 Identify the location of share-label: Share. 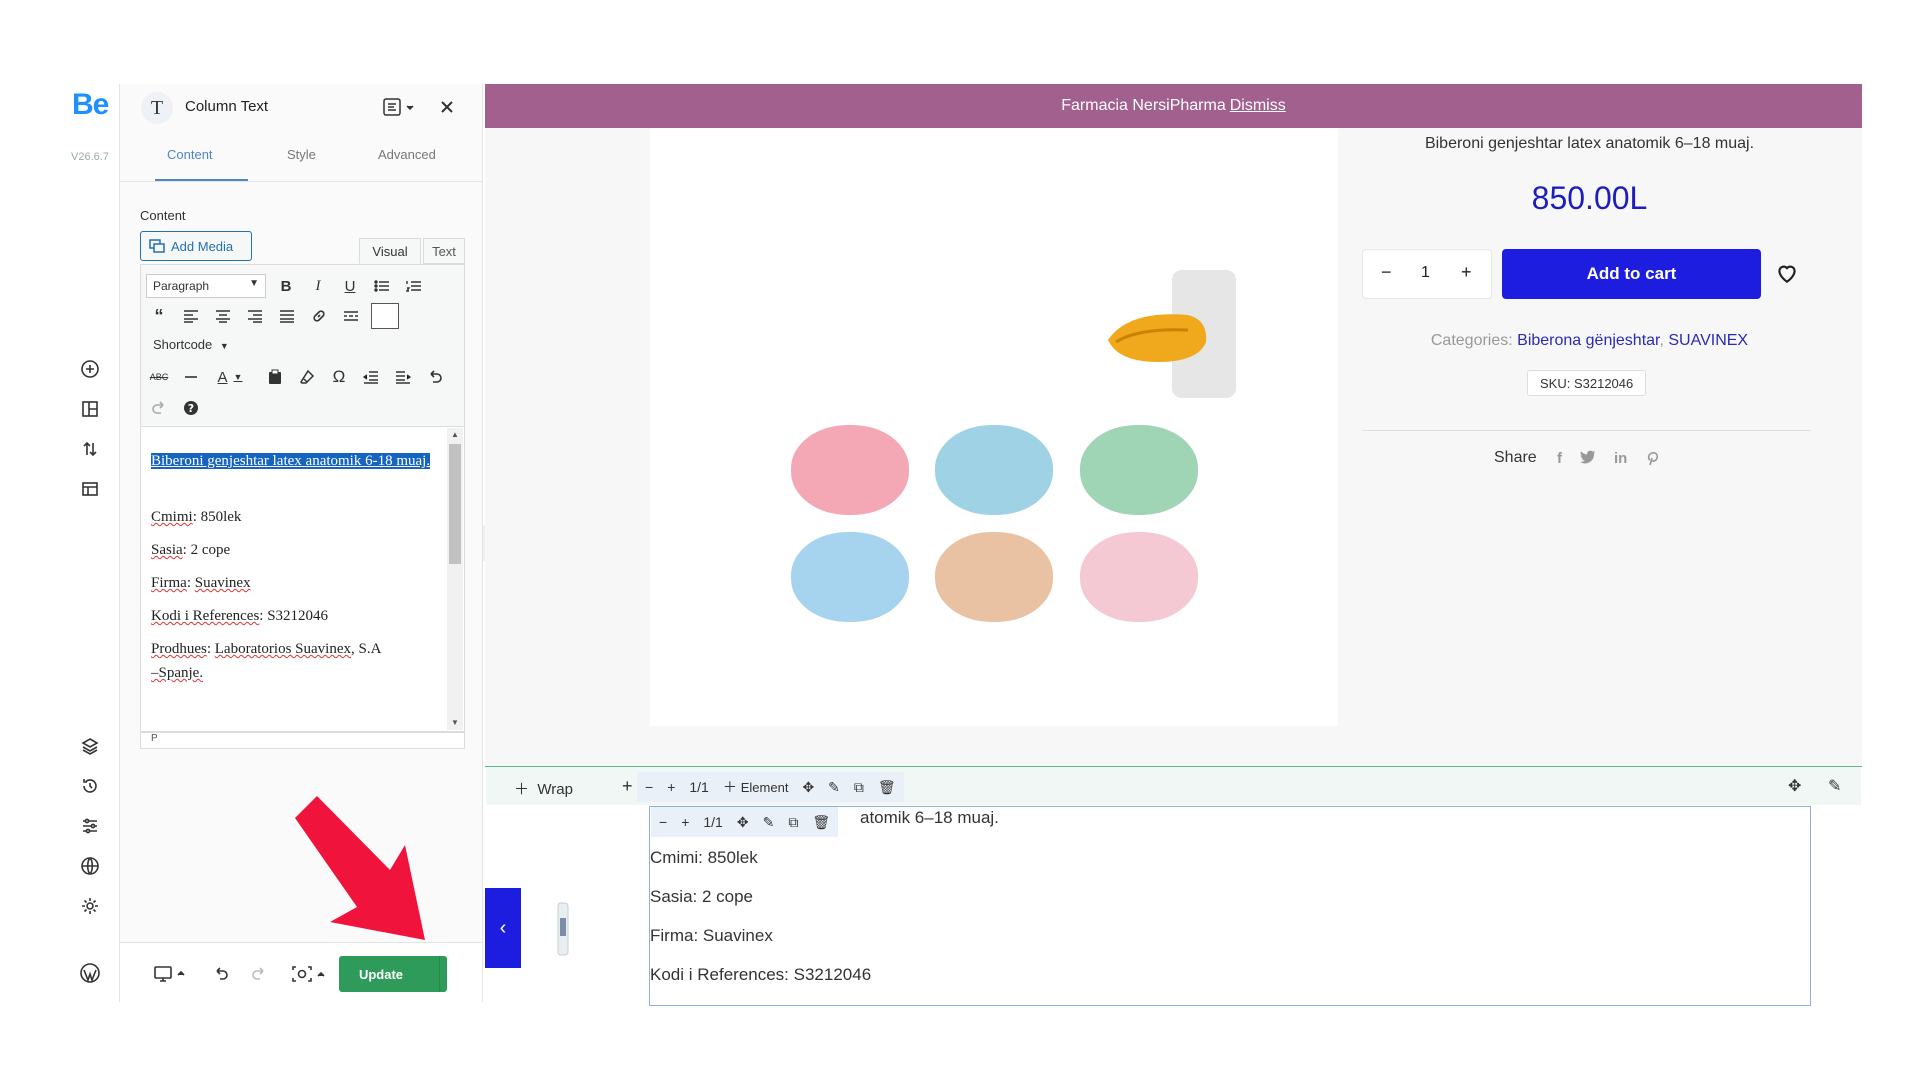
(1515, 457).